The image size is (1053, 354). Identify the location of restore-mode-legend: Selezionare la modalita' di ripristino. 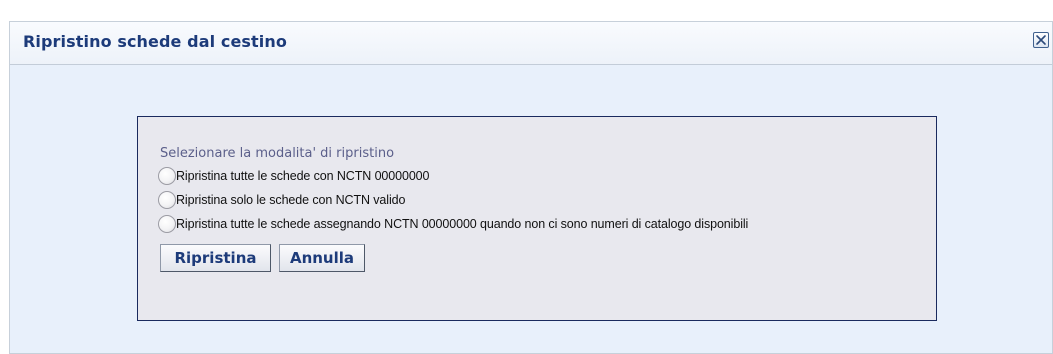
(277, 153).